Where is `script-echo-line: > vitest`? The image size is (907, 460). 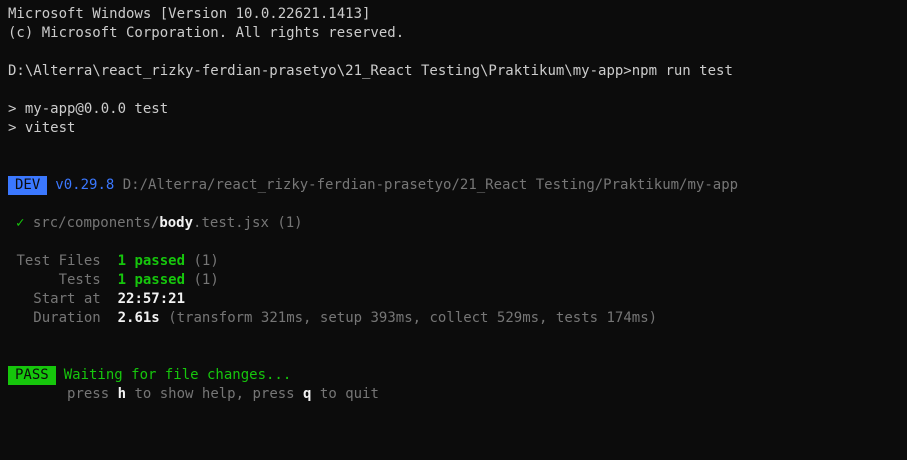
script-echo-line: > vitest is located at coordinates (42, 128).